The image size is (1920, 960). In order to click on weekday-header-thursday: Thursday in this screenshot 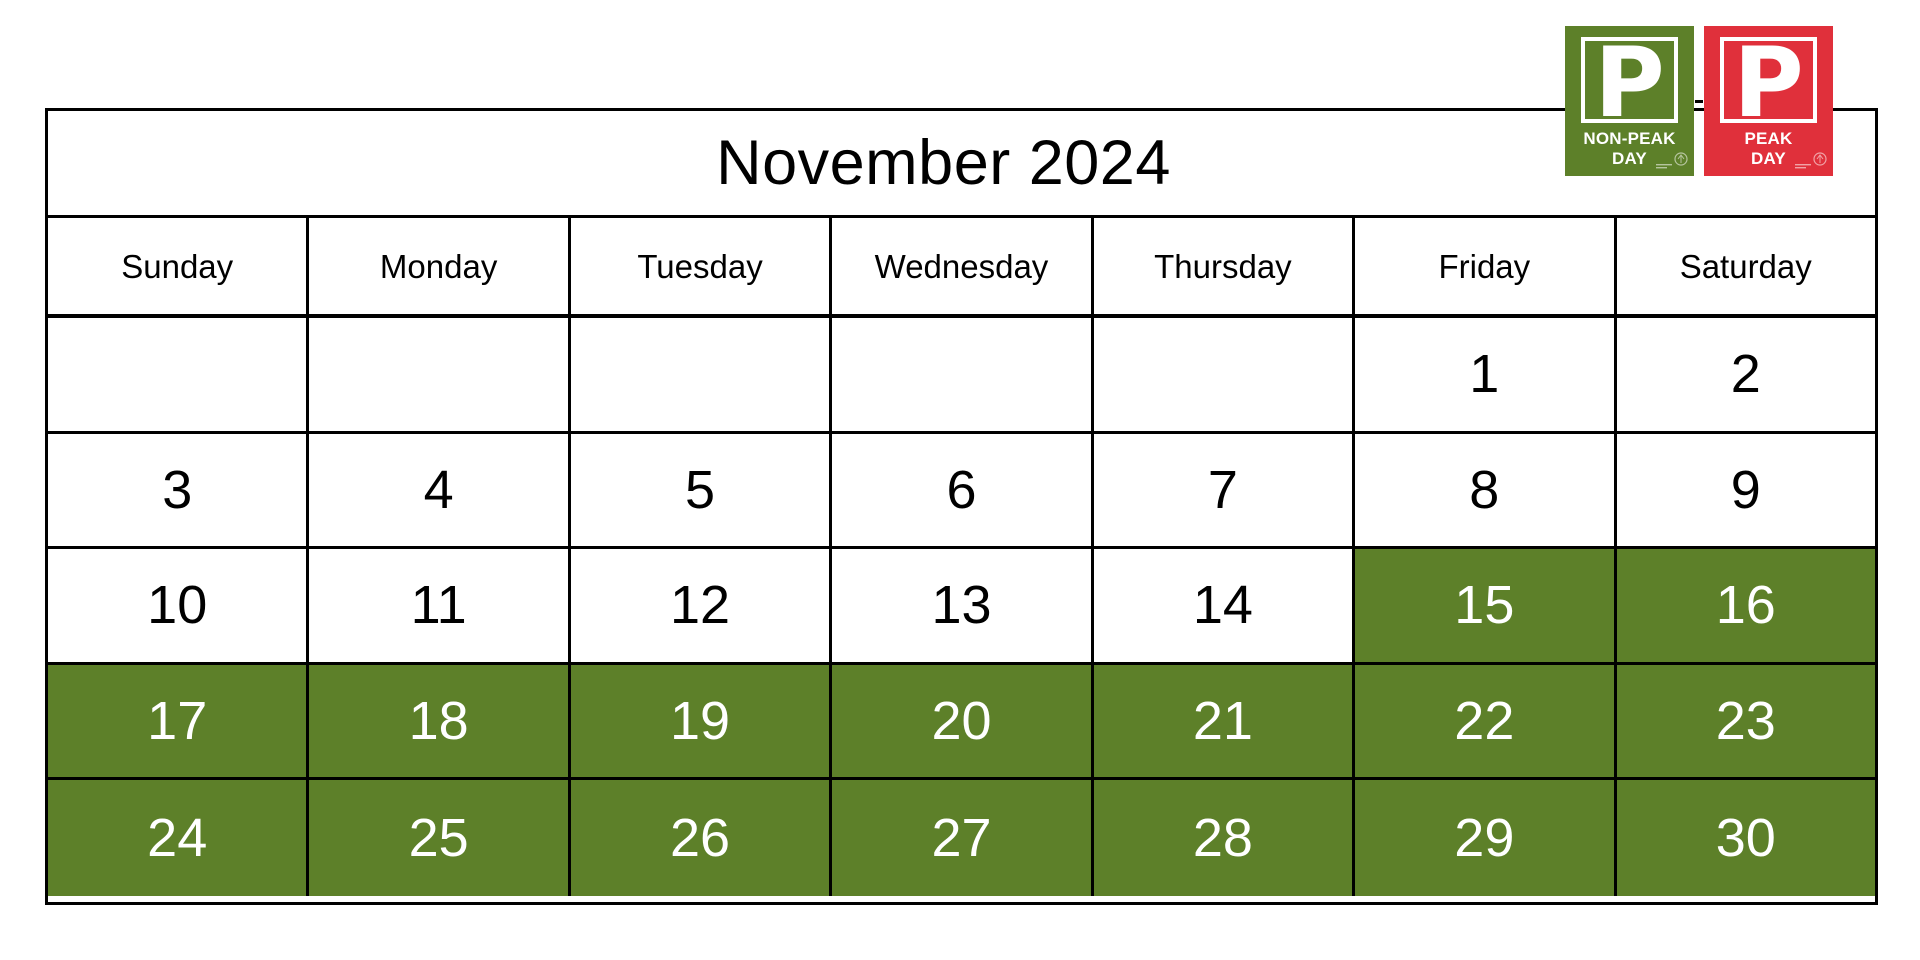, I will do `click(1224, 266)`.